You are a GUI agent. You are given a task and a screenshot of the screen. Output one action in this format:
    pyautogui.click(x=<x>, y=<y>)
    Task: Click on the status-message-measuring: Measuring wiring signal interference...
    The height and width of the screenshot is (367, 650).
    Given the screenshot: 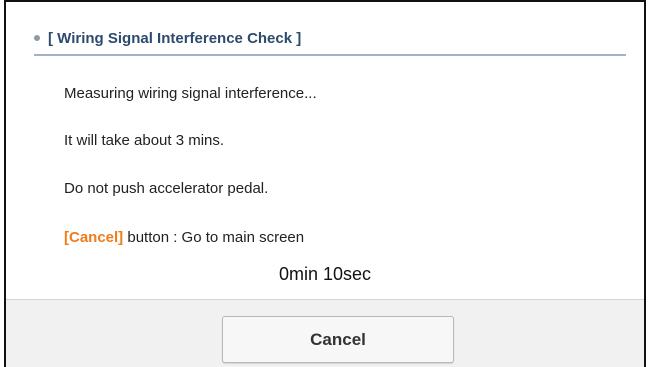 What is the action you would take?
    pyautogui.click(x=190, y=93)
    